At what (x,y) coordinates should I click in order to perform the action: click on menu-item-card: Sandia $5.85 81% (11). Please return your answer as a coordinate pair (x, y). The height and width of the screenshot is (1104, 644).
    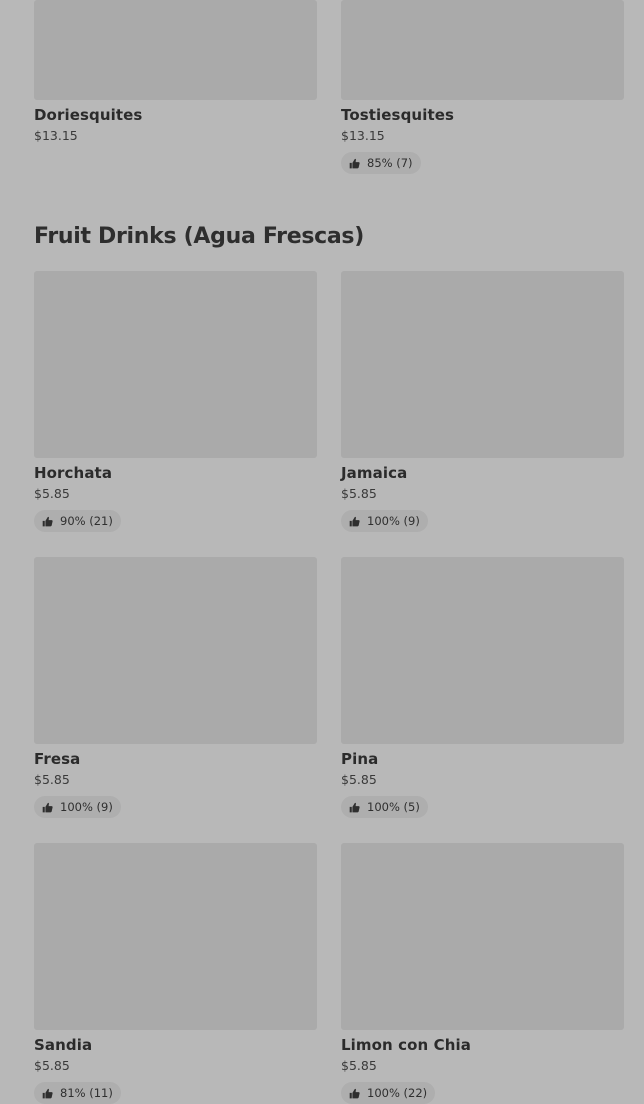
    Looking at the image, I should click on (175, 973).